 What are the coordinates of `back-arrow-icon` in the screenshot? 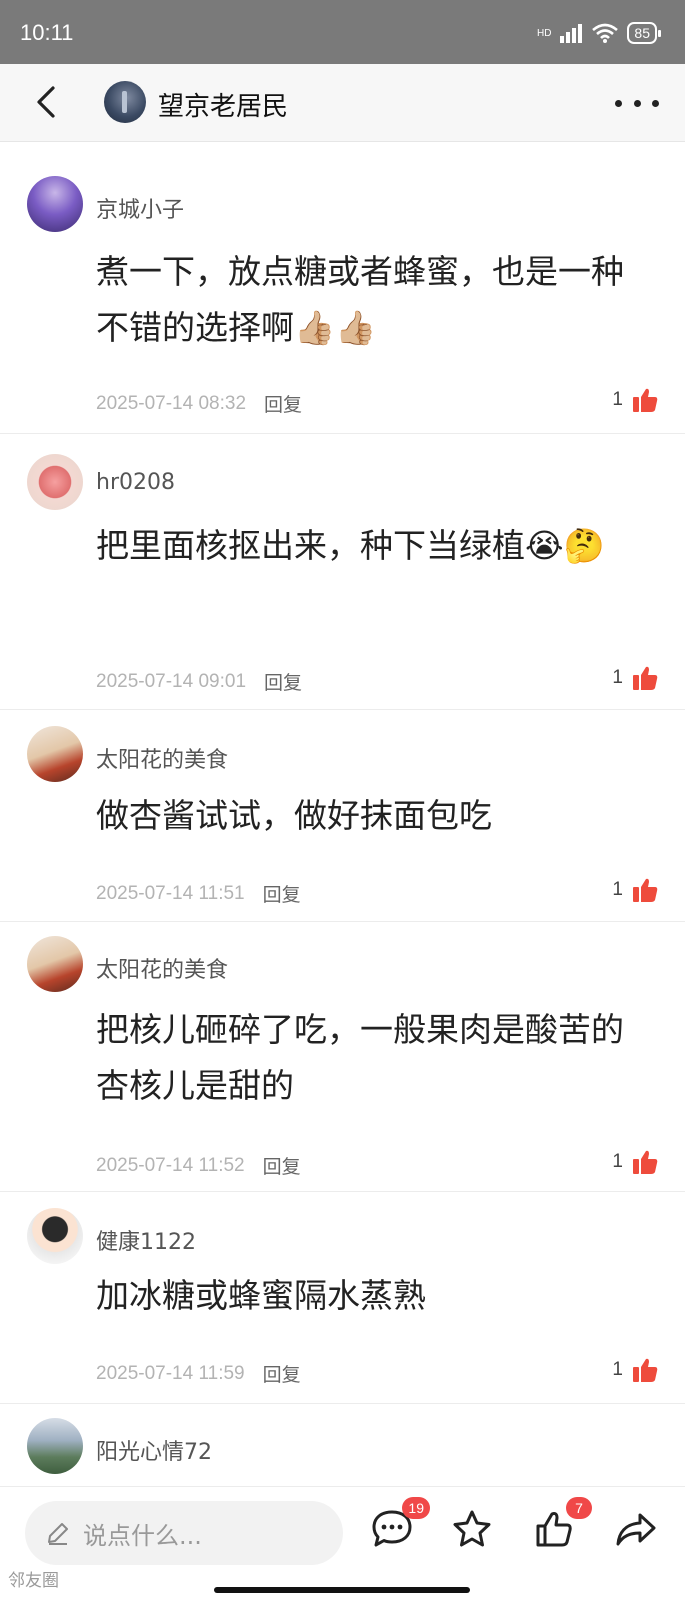 It's located at (46, 102).